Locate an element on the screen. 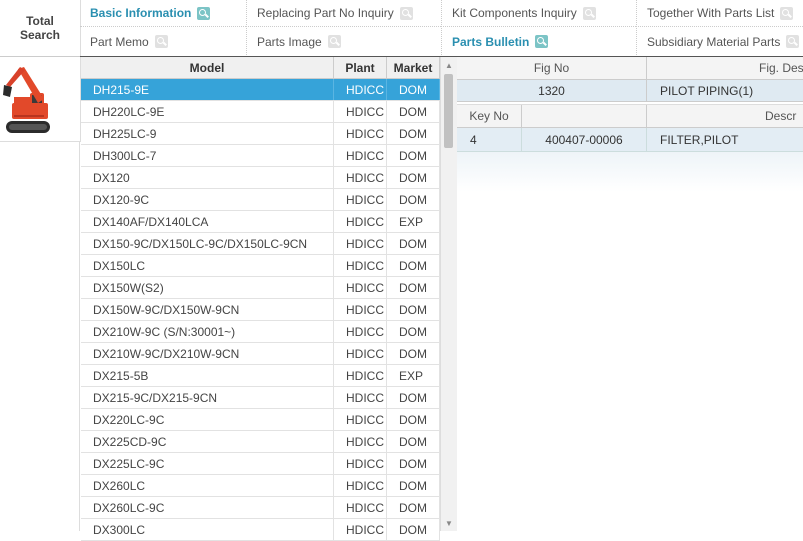 This screenshot has height=541, width=803. table-row: DX210W-9C/DX210W-9CN HDICC DOM is located at coordinates (260, 354).